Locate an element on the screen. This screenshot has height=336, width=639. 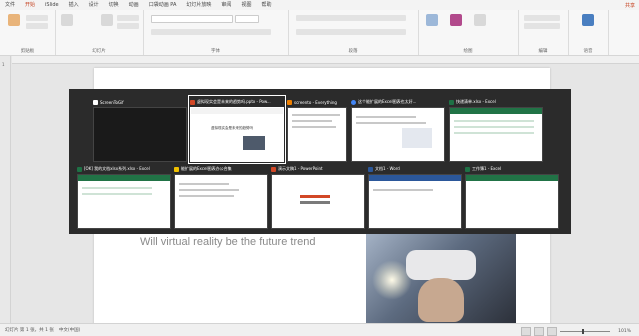
window-folder: 能扩展的Excel图表办公合集 is located at coordinates (221, 196).